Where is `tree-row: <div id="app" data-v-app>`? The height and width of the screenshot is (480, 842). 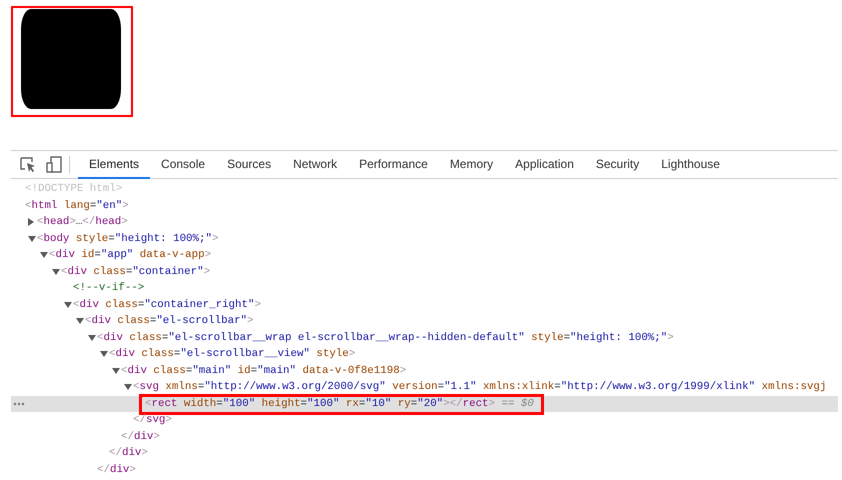 tree-row: <div id="app" data-v-app> is located at coordinates (424, 255).